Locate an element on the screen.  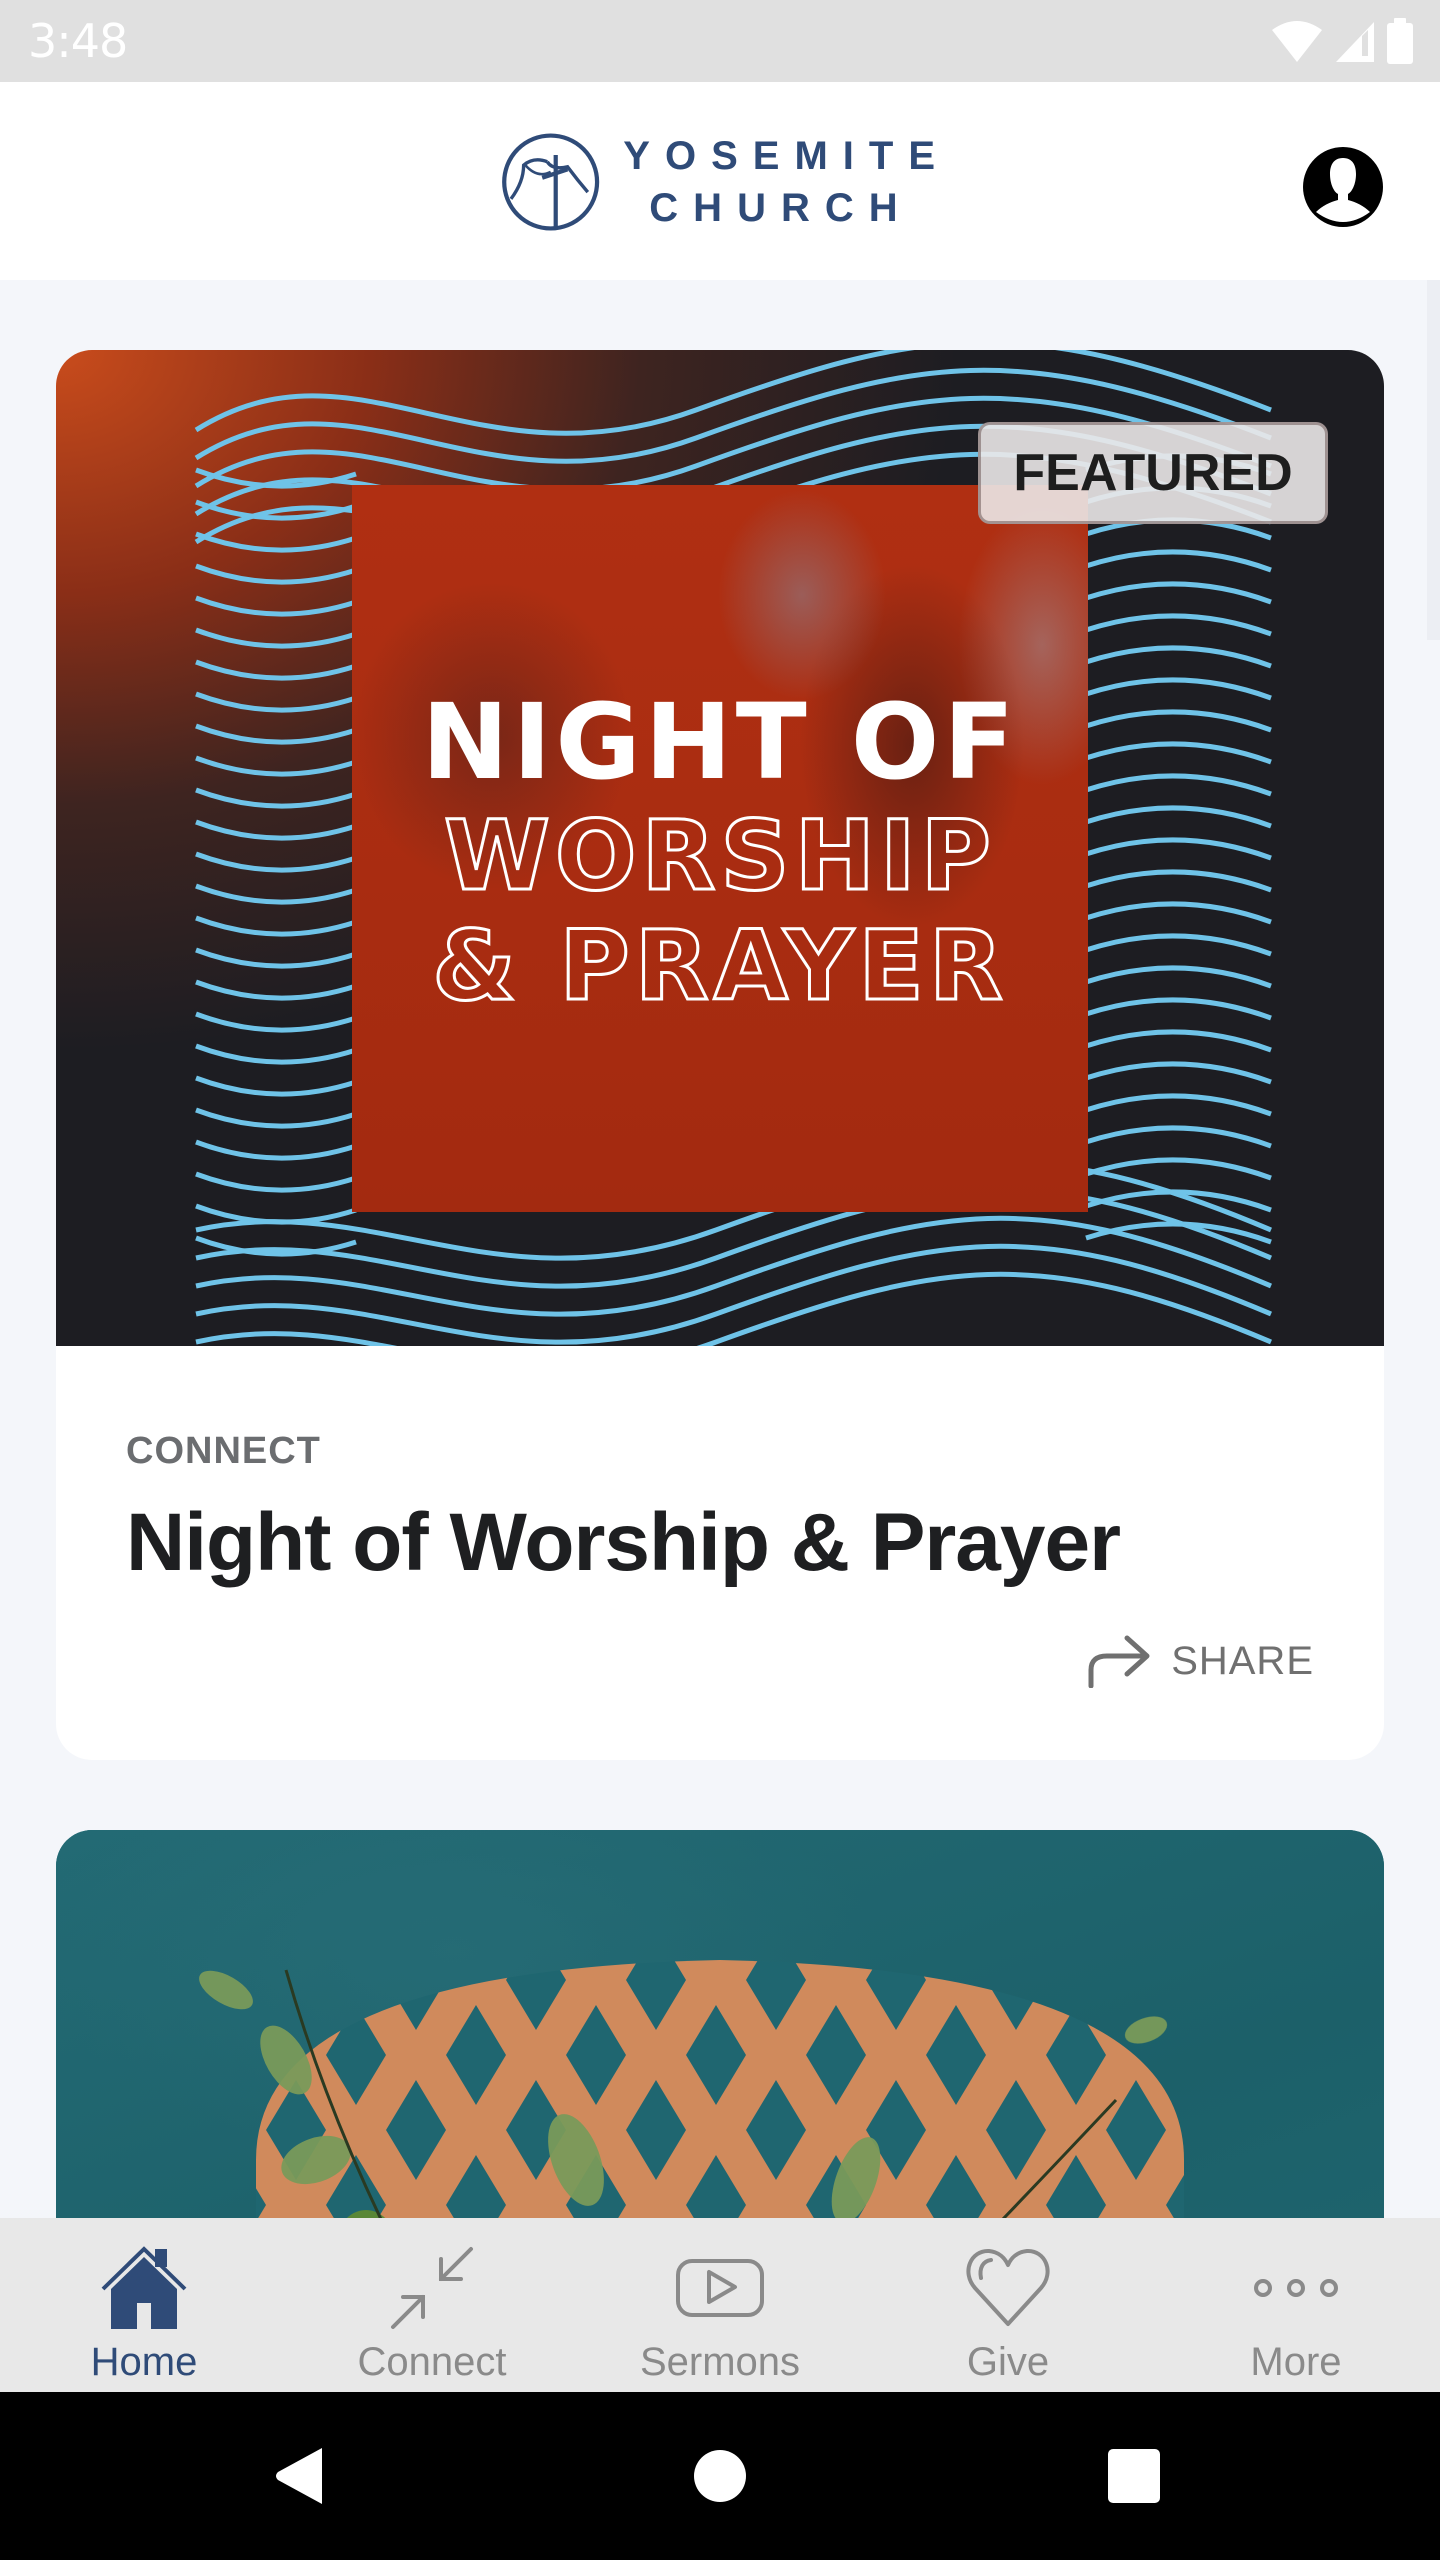
card-body: CONNECT Night of Worship & Prayer SHARE is located at coordinates (720, 1553).